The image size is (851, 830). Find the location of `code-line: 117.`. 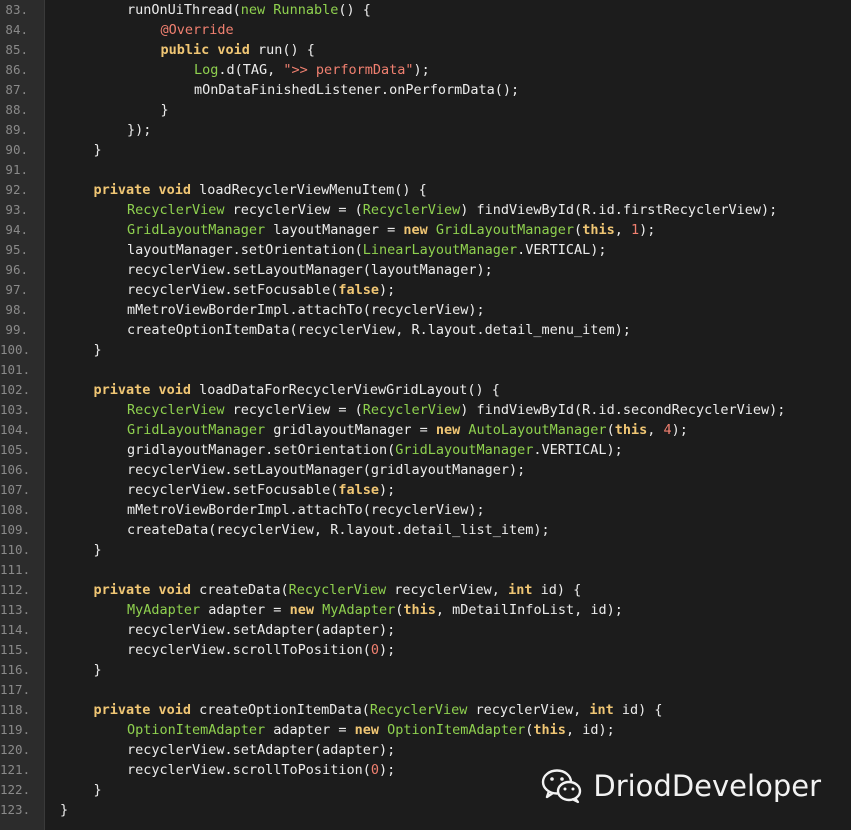

code-line: 117. is located at coordinates (425, 690).